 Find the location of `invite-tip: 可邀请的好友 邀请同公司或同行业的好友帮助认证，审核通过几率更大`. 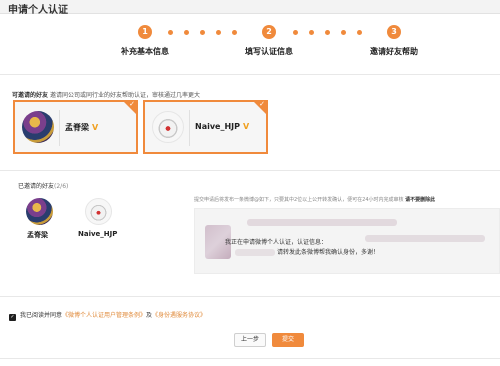

invite-tip: 可邀请的好友 邀请同公司或同行业的好友帮助认证，审核通过几率更大 is located at coordinates (106, 94).